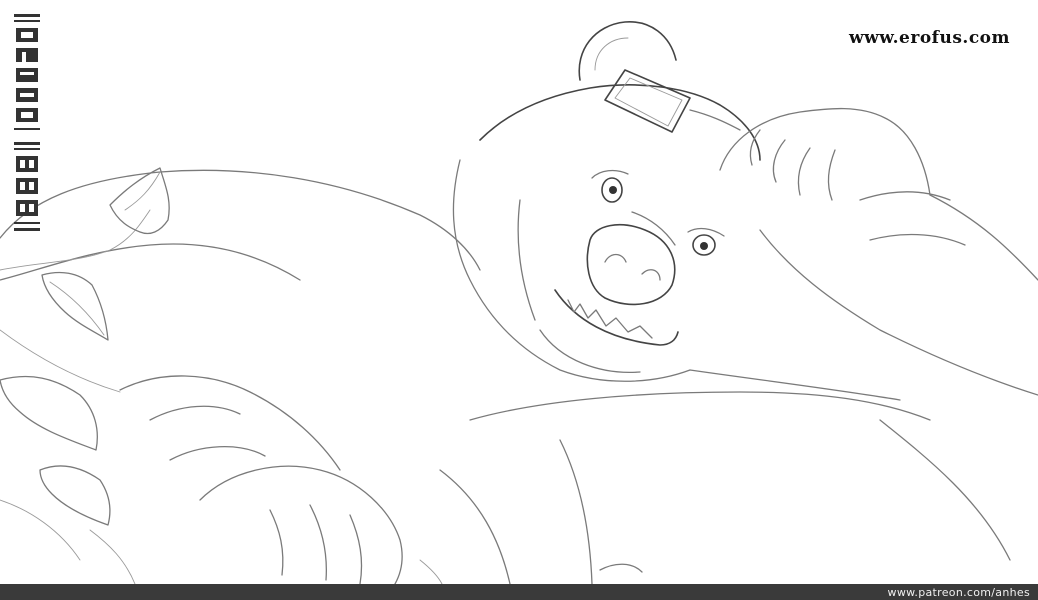  Describe the element at coordinates (230, 423) in the screenshot. I see `bear-arm-lower-left` at that location.